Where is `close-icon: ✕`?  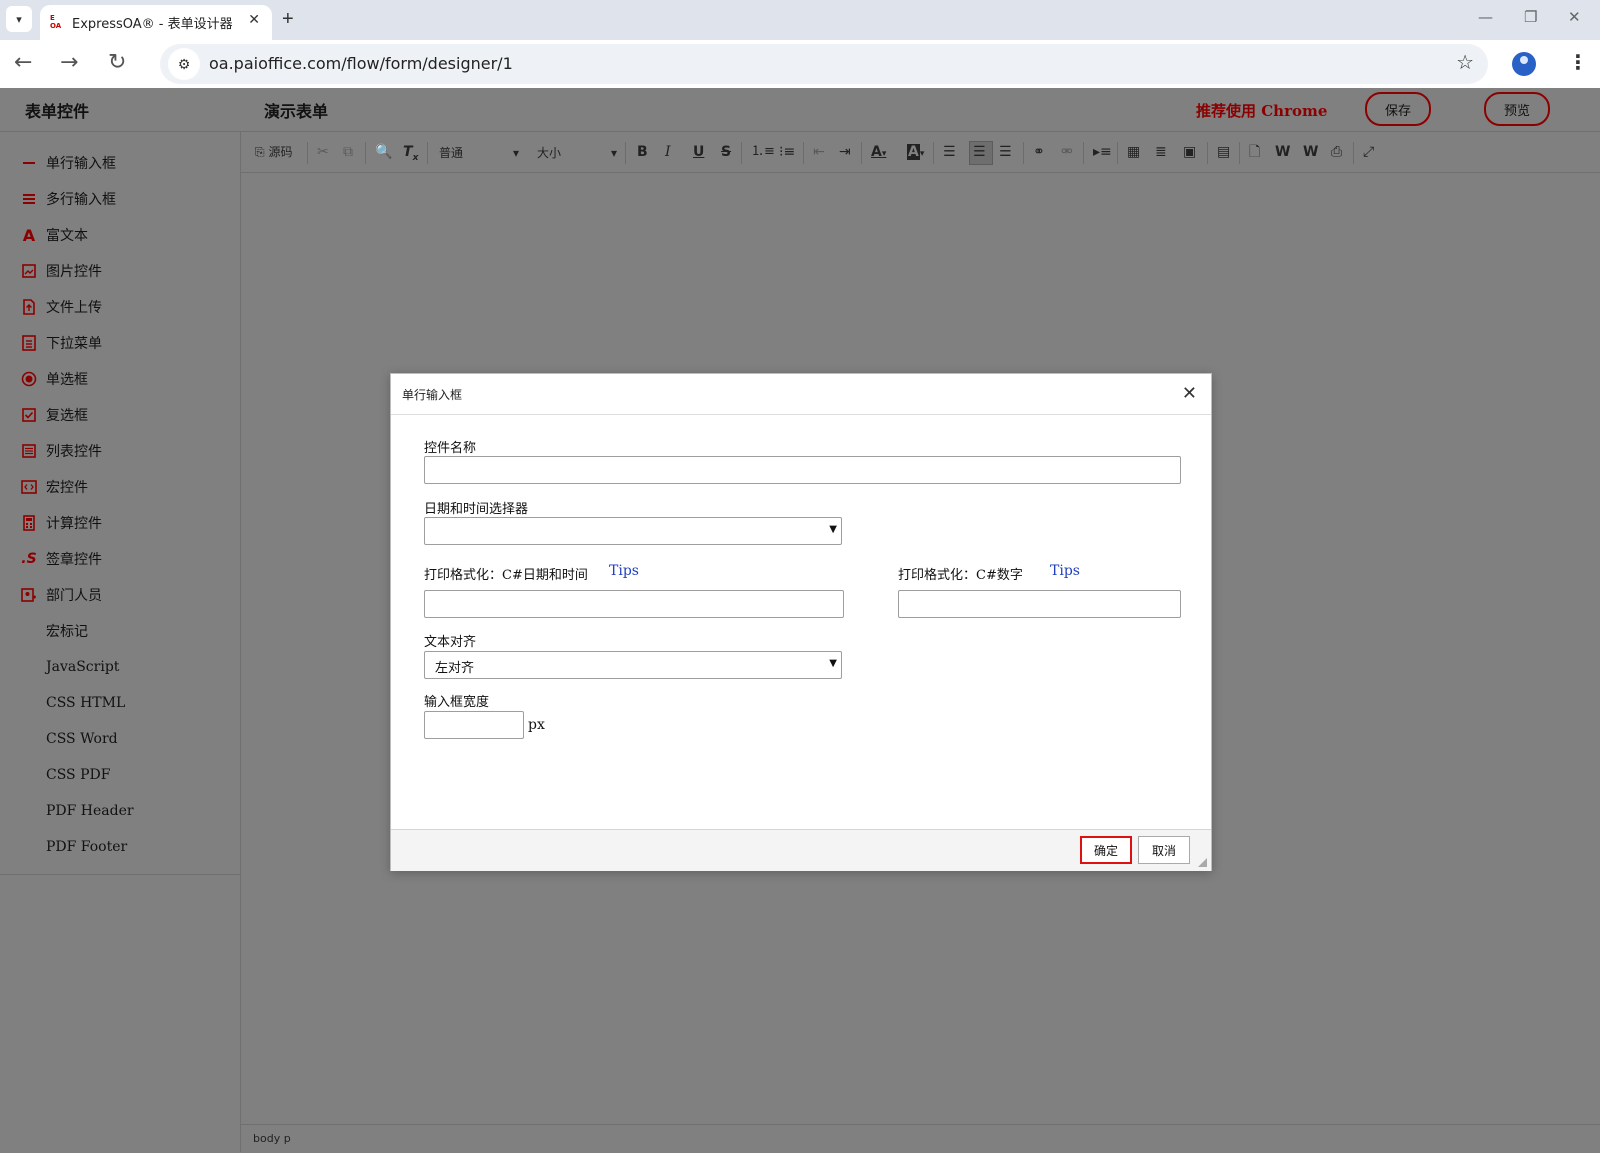
close-icon: ✕ is located at coordinates (1189, 393).